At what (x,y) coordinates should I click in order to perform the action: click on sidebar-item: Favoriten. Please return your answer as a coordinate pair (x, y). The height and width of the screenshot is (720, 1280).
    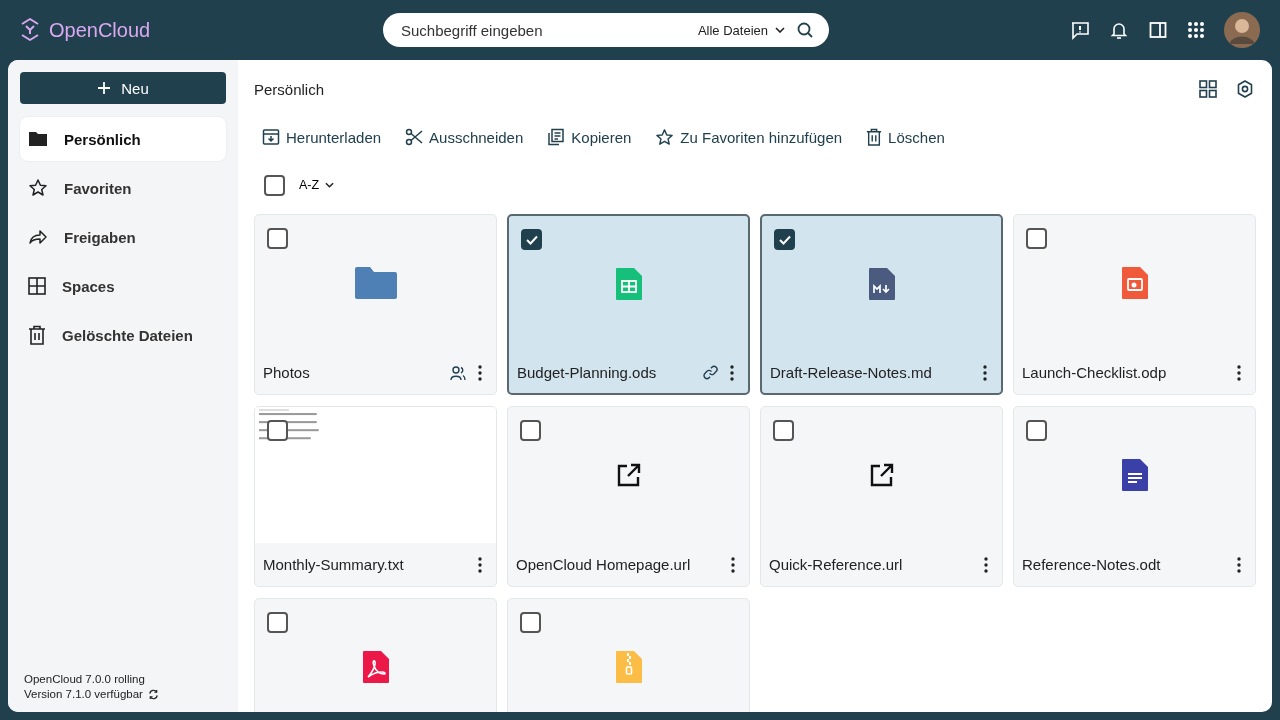
    Looking at the image, I should click on (123, 188).